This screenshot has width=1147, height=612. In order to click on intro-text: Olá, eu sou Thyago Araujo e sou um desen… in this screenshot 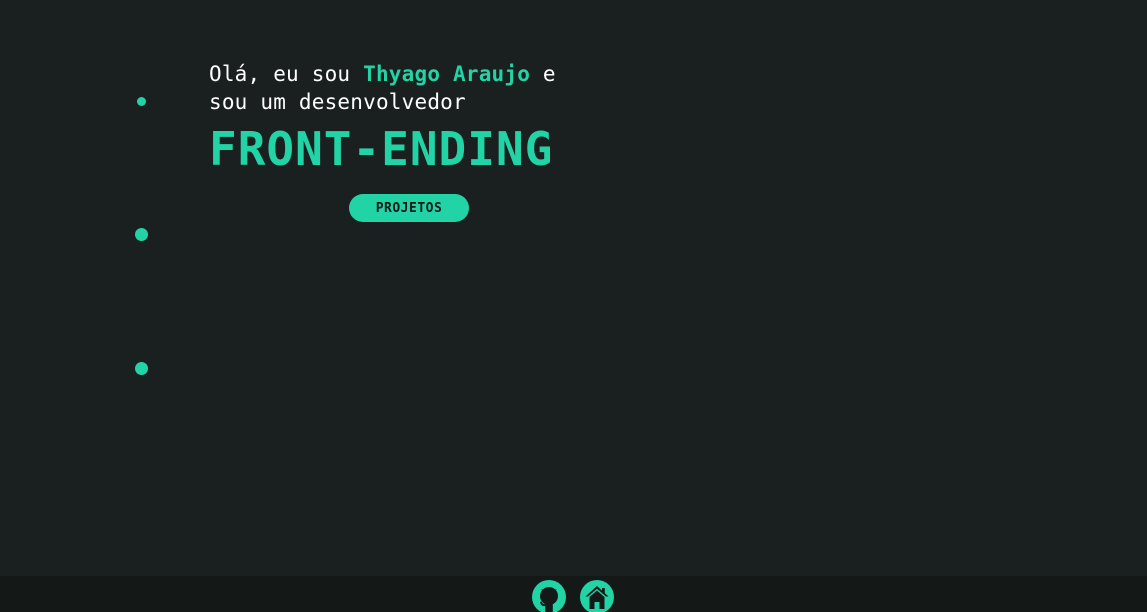, I will do `click(382, 88)`.